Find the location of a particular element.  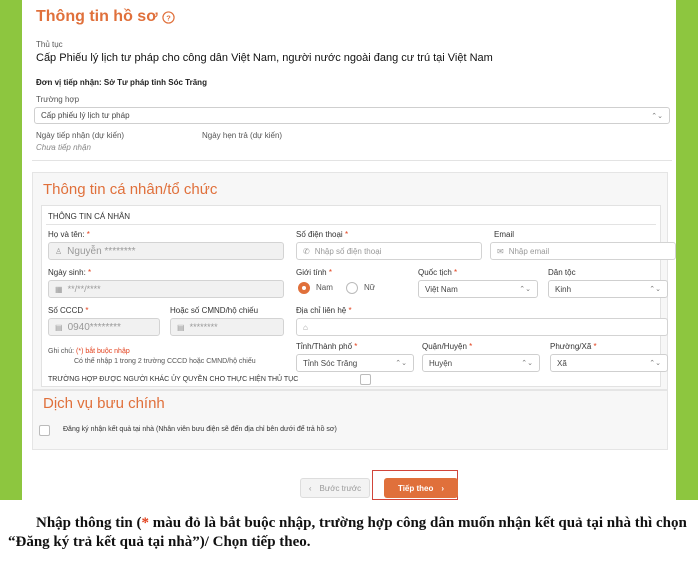

cmnd-label: Hoặc số CMND/hộ chiếu is located at coordinates (214, 310).